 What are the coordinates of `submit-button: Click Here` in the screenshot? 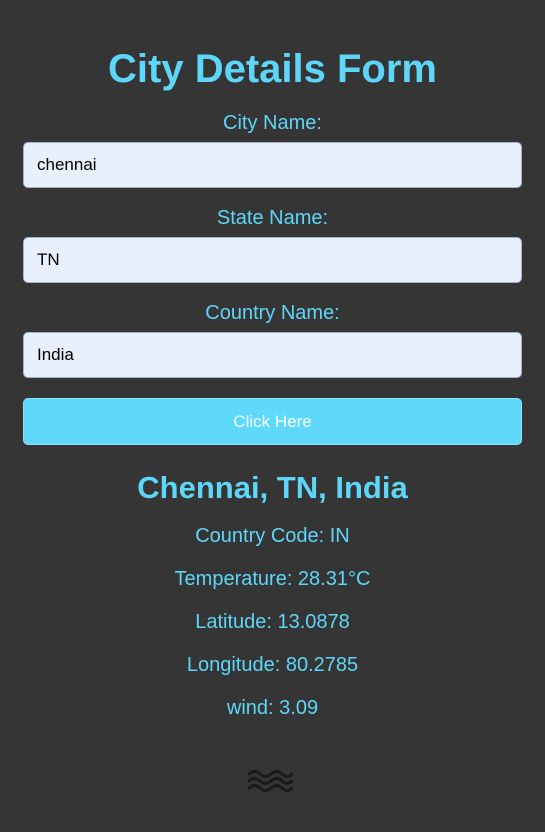 It's located at (272, 421).